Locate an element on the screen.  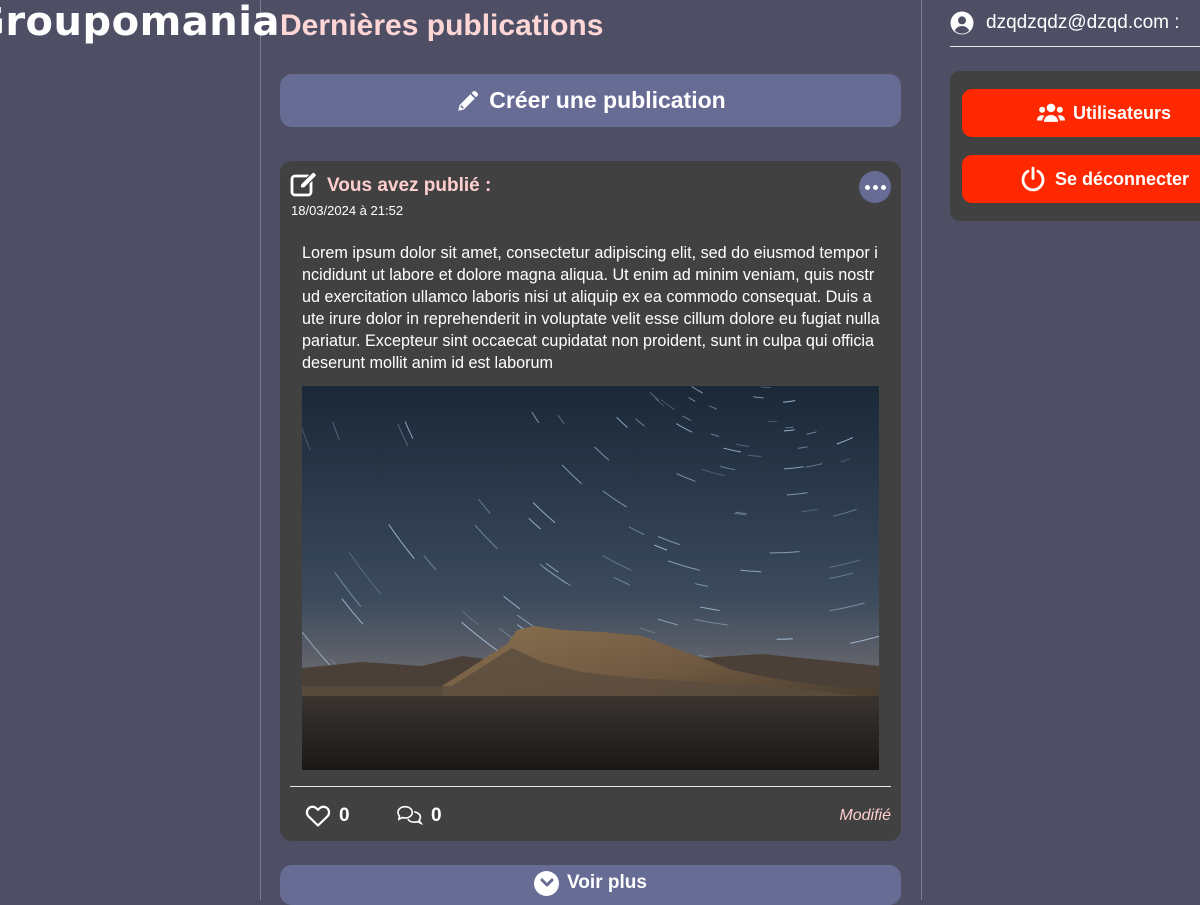
edited-tag: Modifié is located at coordinates (865, 815).